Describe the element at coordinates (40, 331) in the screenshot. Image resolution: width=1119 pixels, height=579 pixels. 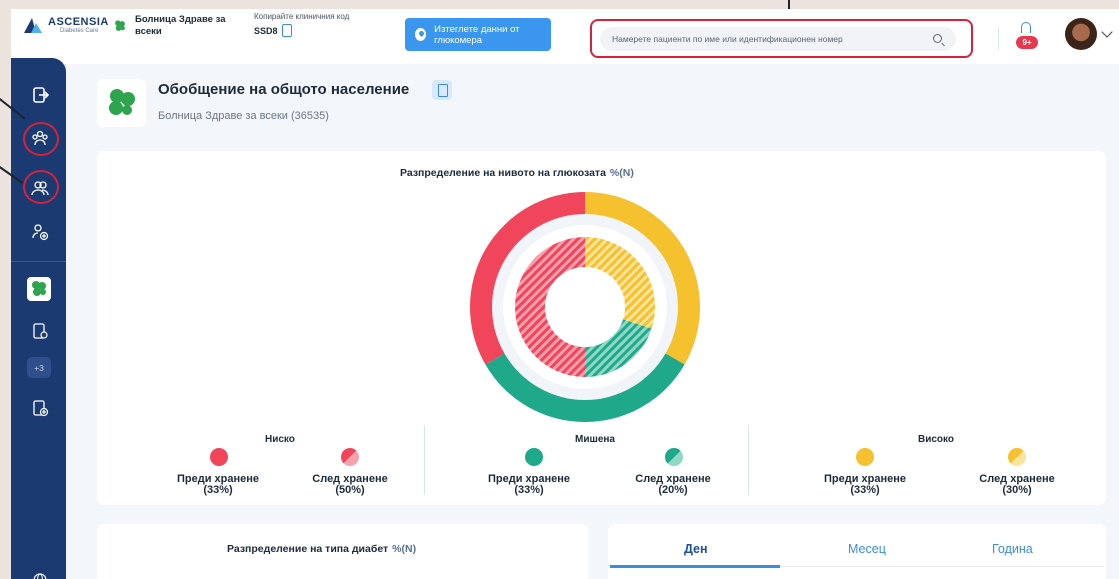
I see `clinic-settings-icon` at that location.